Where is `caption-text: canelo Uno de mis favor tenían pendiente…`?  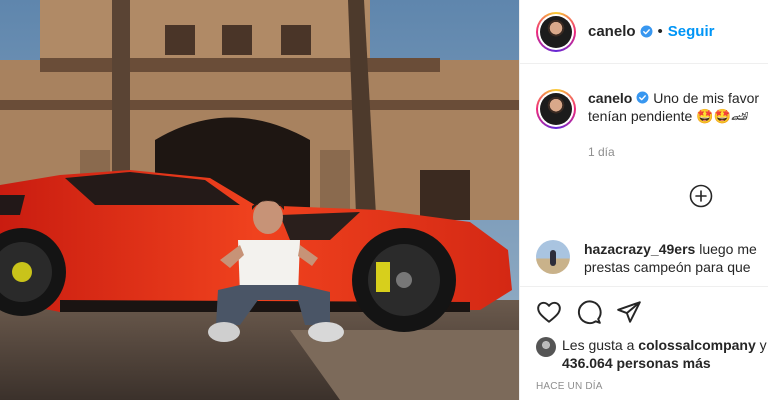
caption-text: canelo Uno de mis favor tenían pendiente… is located at coordinates (673, 109).